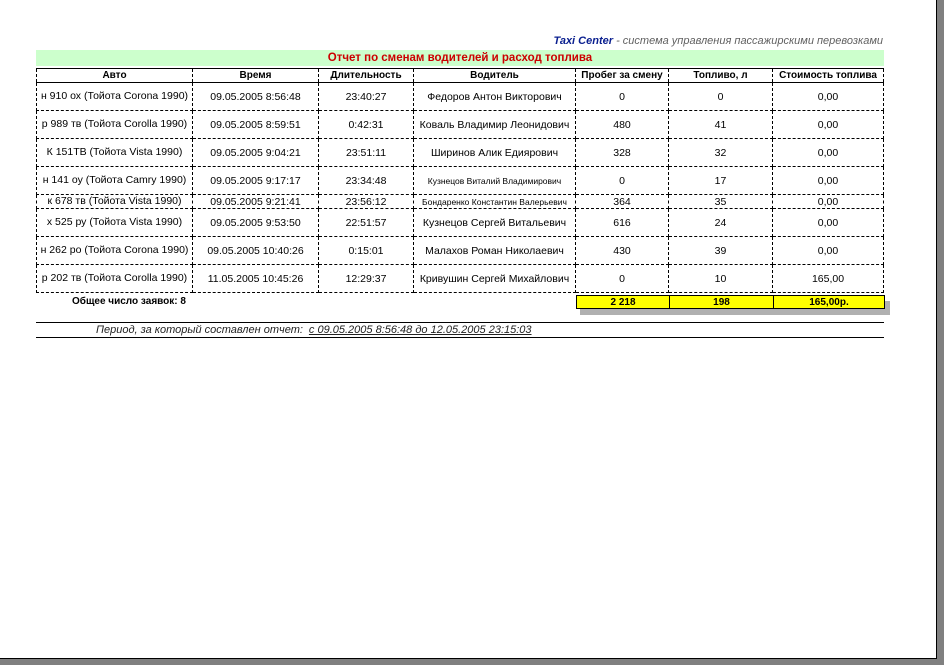 Image resolution: width=944 pixels, height=665 pixels. Describe the element at coordinates (494, 222) in the screenshot. I see `cell-driver: Кузнецов Сергей Витальевич` at that location.